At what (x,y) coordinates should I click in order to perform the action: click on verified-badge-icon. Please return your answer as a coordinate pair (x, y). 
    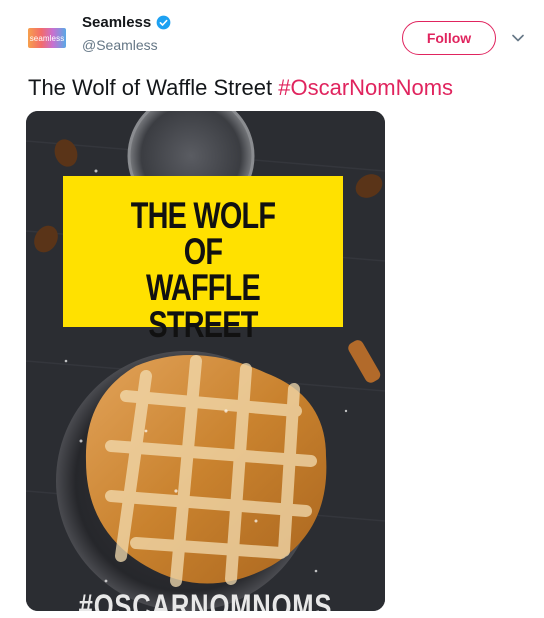
    Looking at the image, I should click on (163, 22).